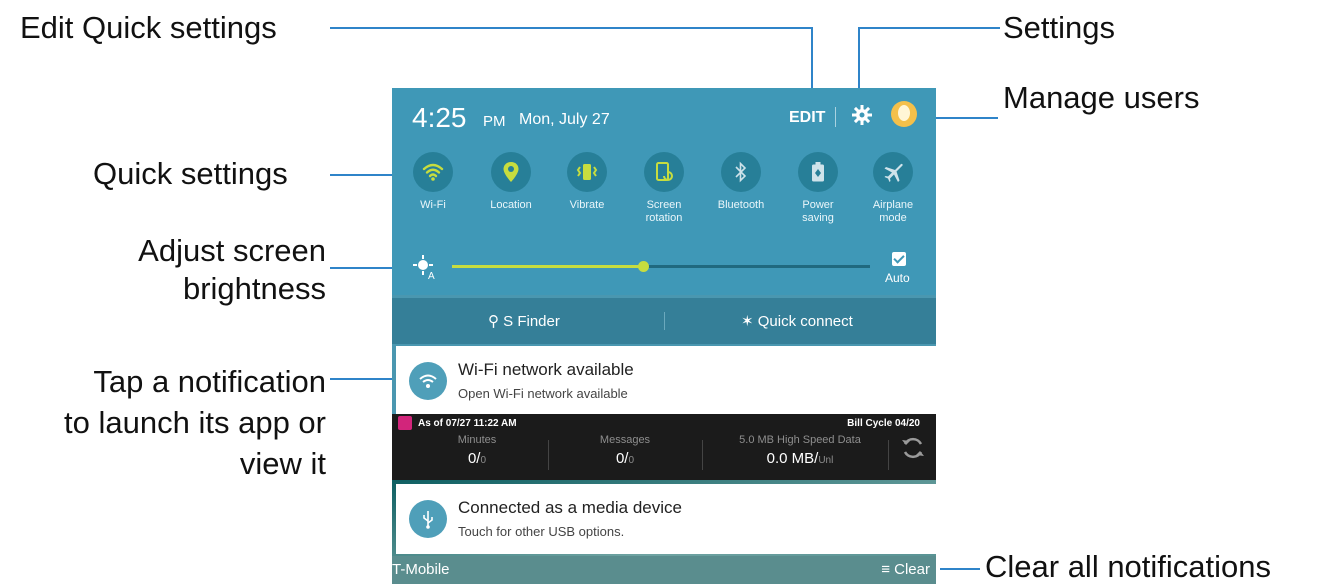 The height and width of the screenshot is (586, 1332). Describe the element at coordinates (625, 458) in the screenshot. I see `messages-value: 0/0` at that location.